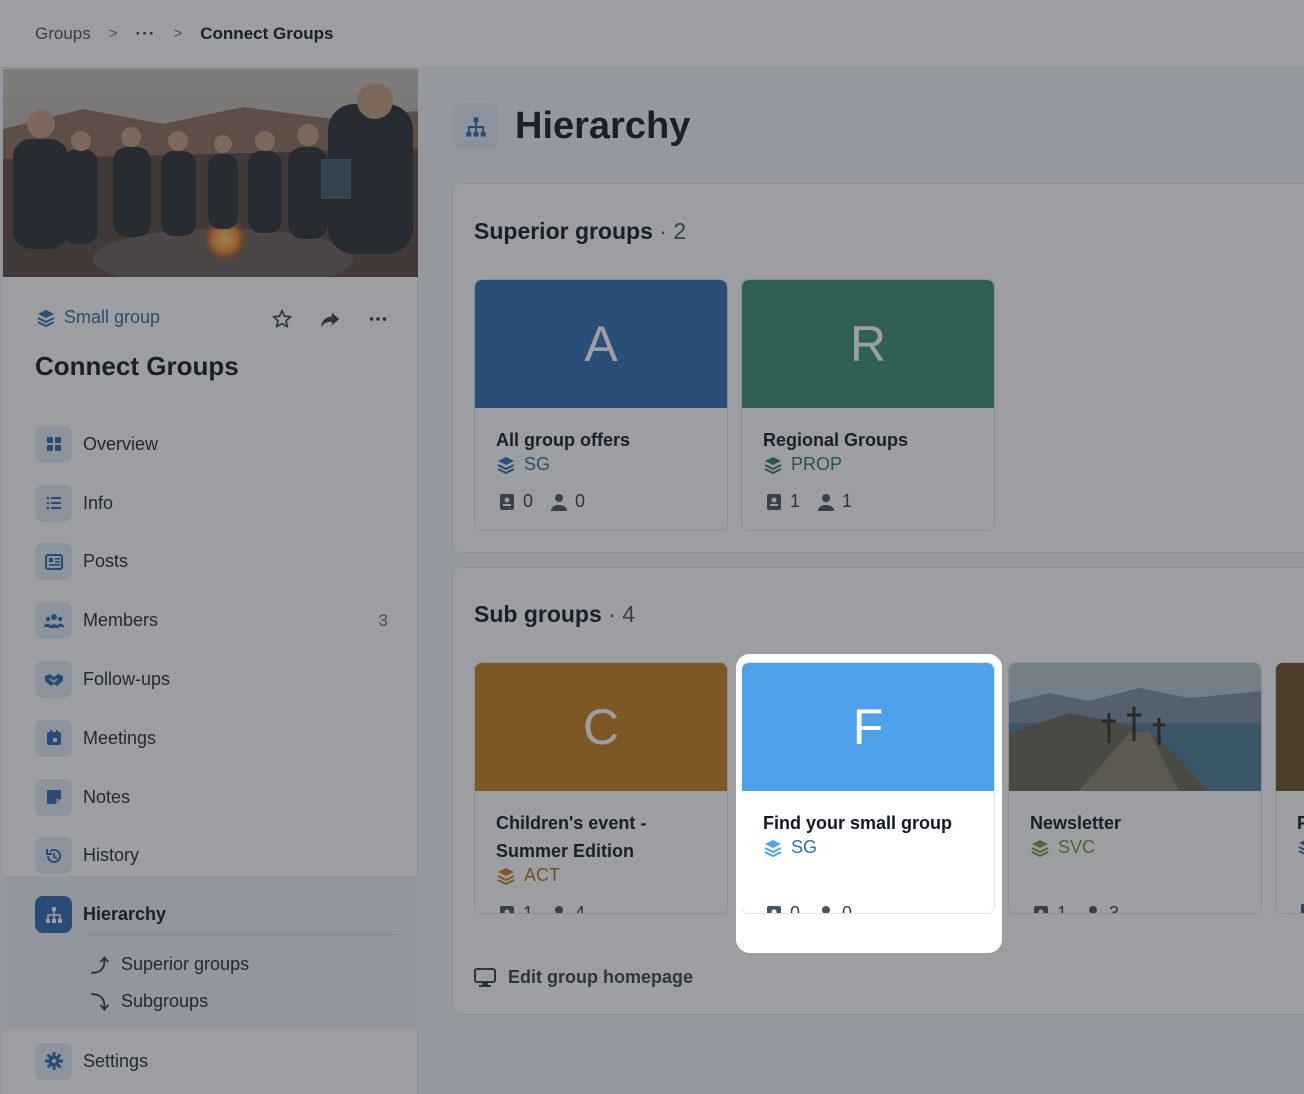 The height and width of the screenshot is (1094, 1304). Describe the element at coordinates (580, 231) in the screenshot. I see `superior-groups-title: Superior groups · 2` at that location.